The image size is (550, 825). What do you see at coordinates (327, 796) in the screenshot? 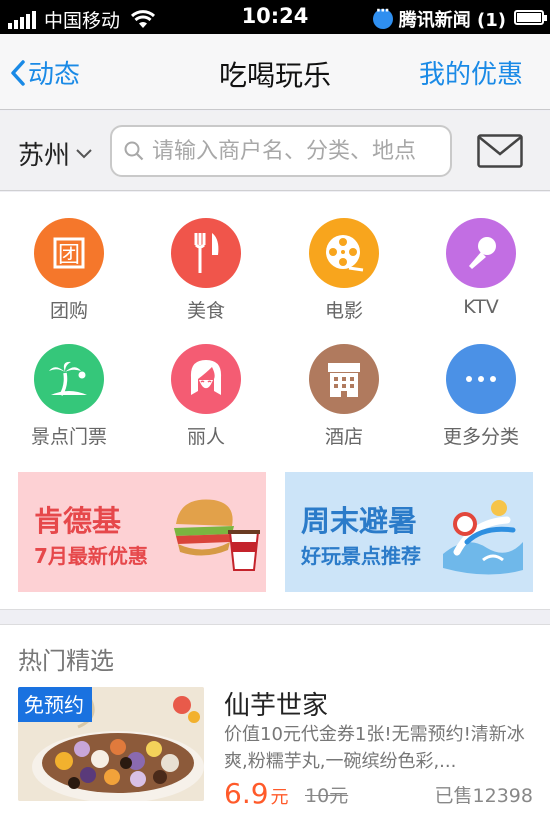
I see `original-price: 10元` at bounding box center [327, 796].